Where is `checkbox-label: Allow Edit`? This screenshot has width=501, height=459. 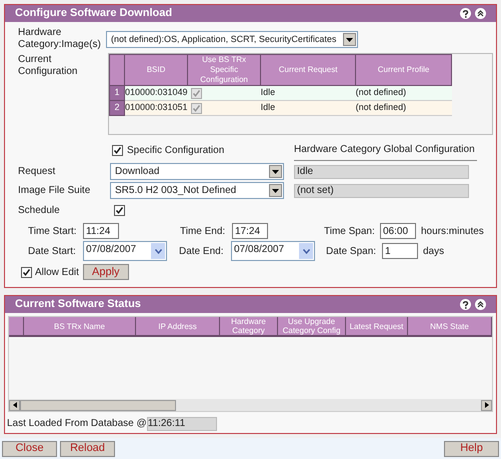
checkbox-label: Allow Edit is located at coordinates (57, 273).